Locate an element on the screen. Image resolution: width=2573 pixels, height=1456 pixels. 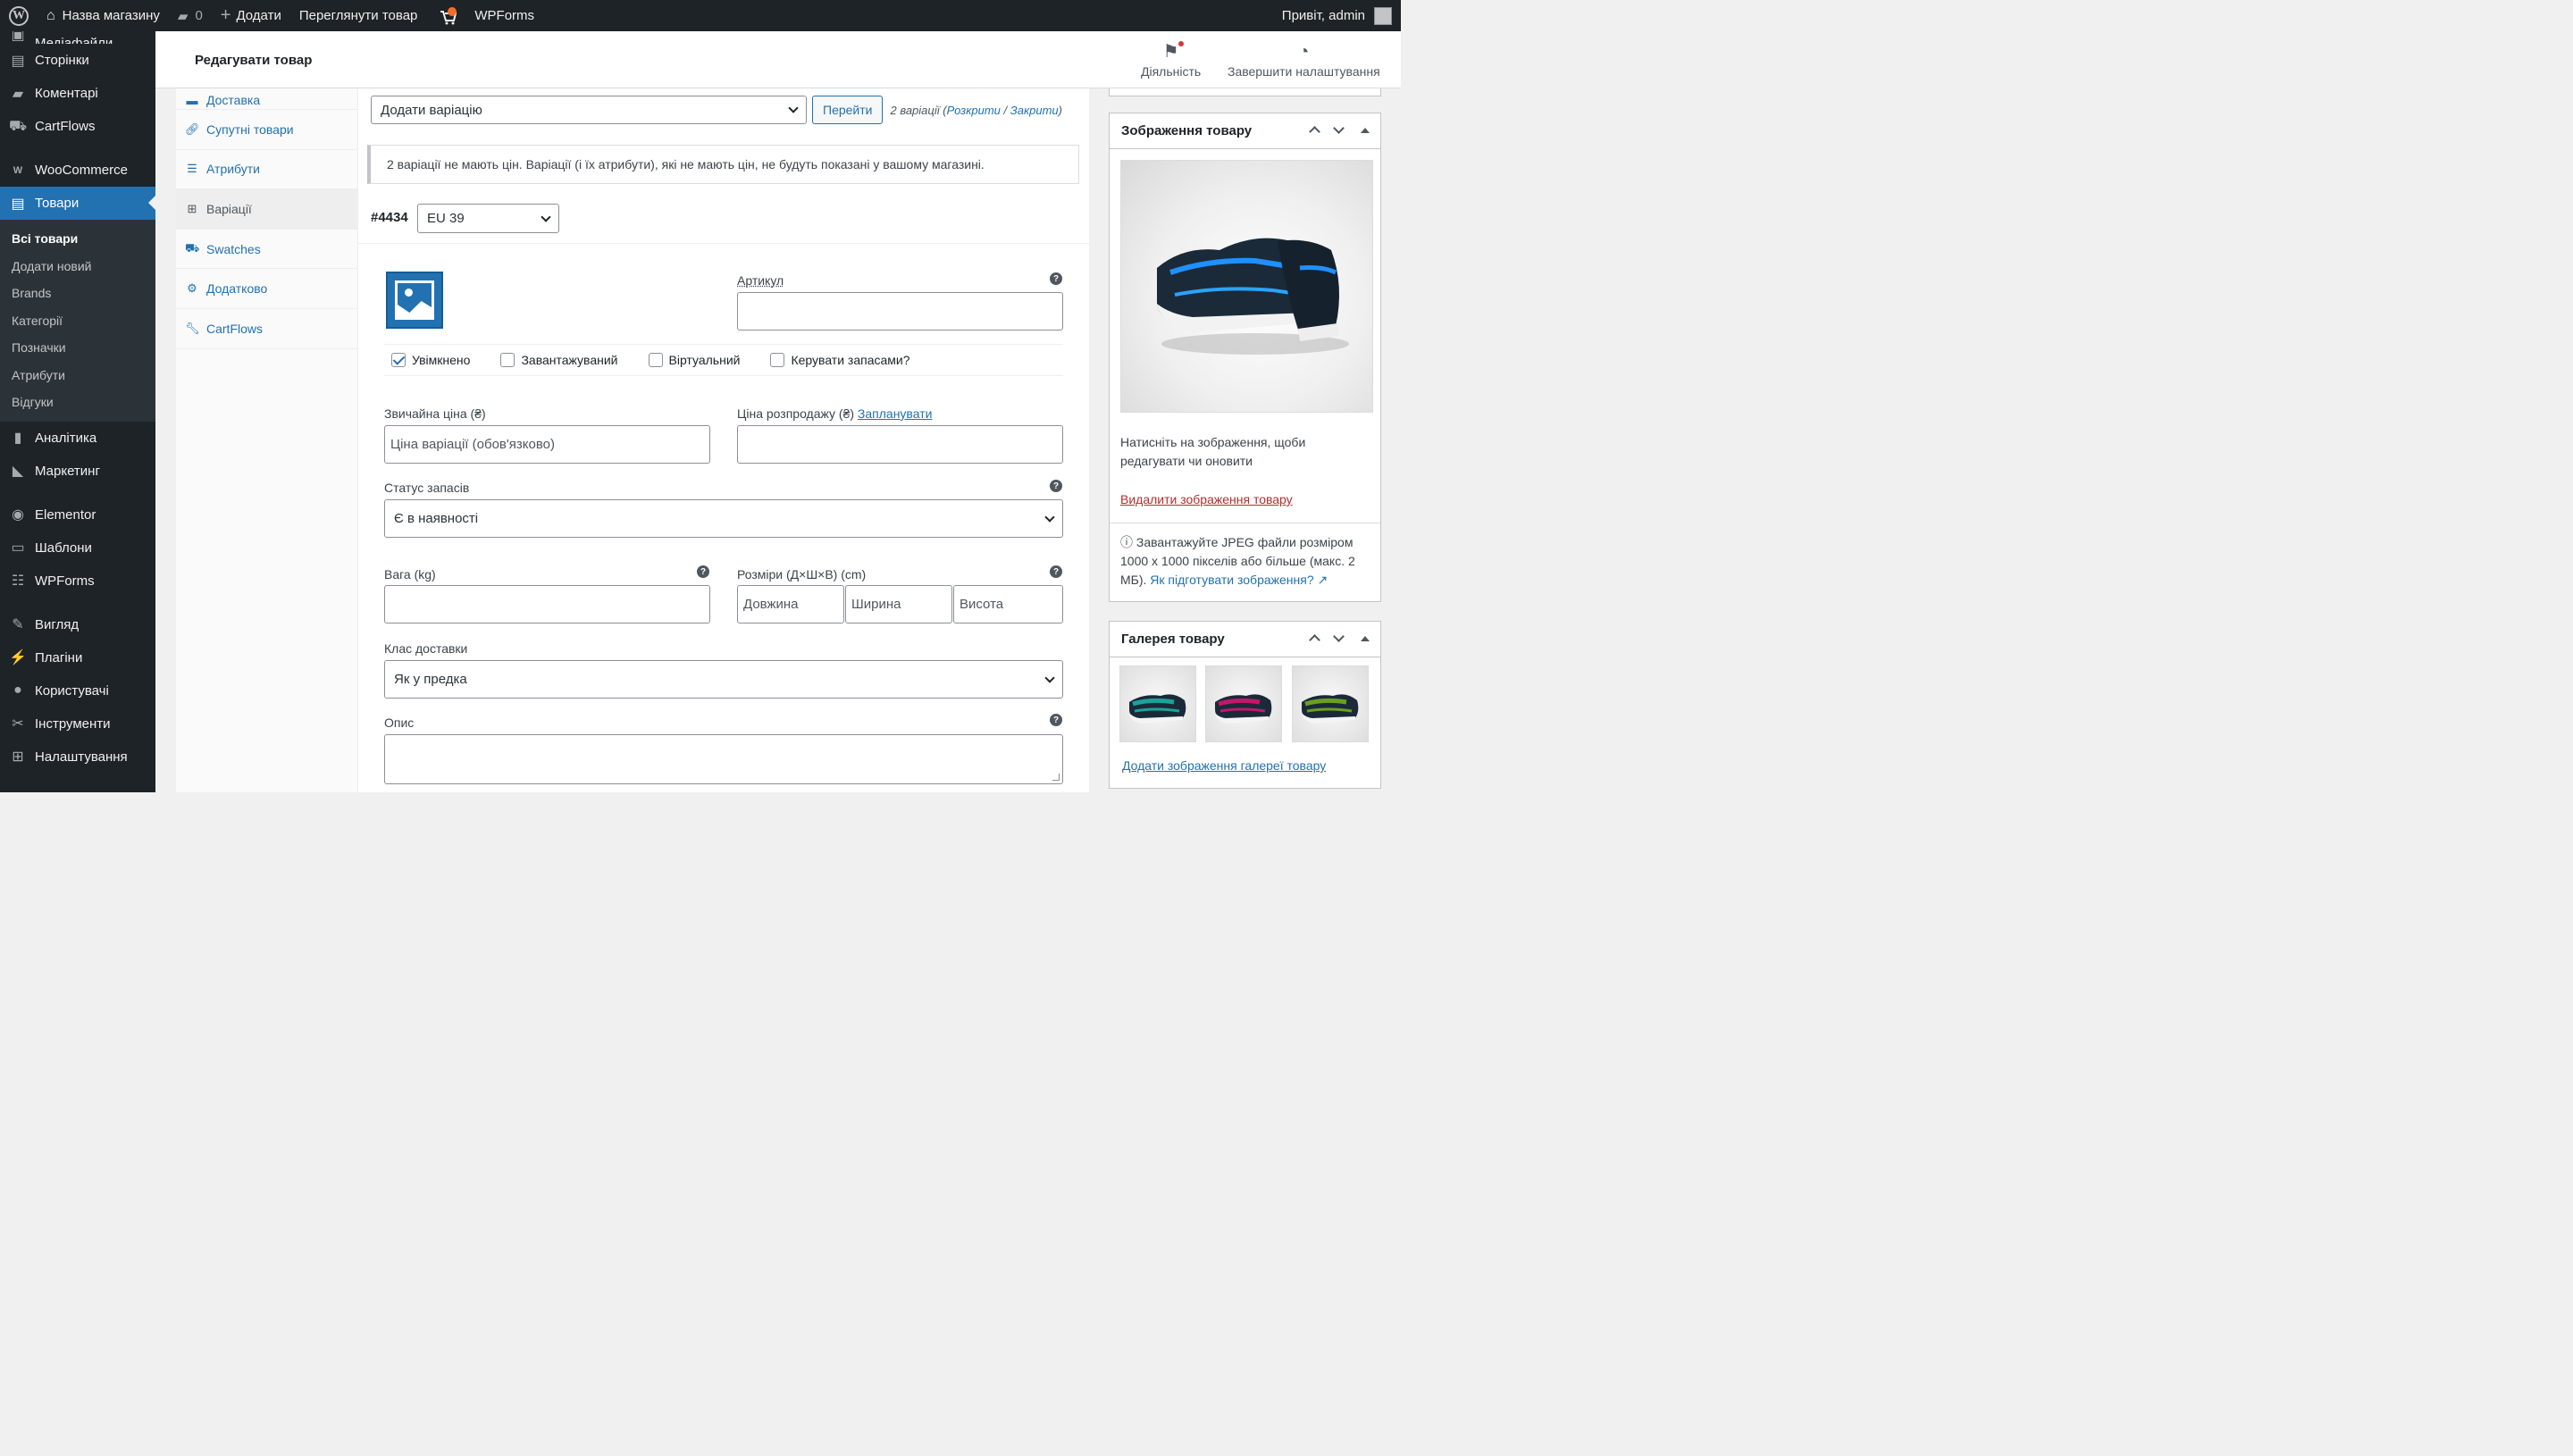
size-attribute-select: EU 39 is located at coordinates (488, 218).